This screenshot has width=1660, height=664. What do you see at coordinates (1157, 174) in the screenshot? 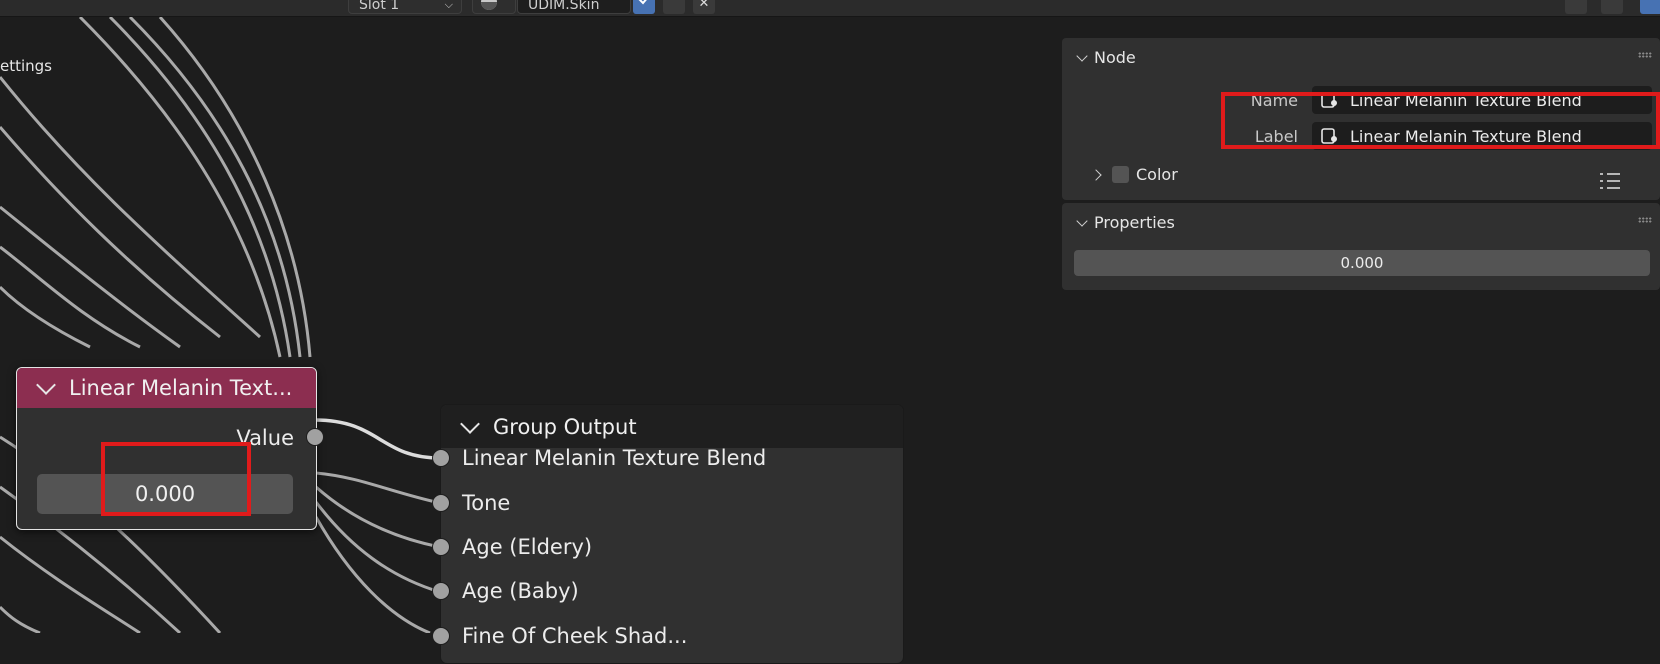
I see `color-label: Color` at bounding box center [1157, 174].